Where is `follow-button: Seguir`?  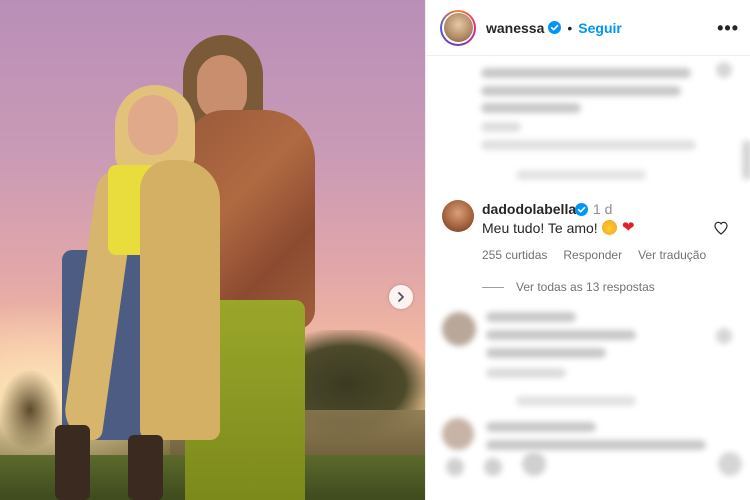
follow-button: Seguir is located at coordinates (600, 28).